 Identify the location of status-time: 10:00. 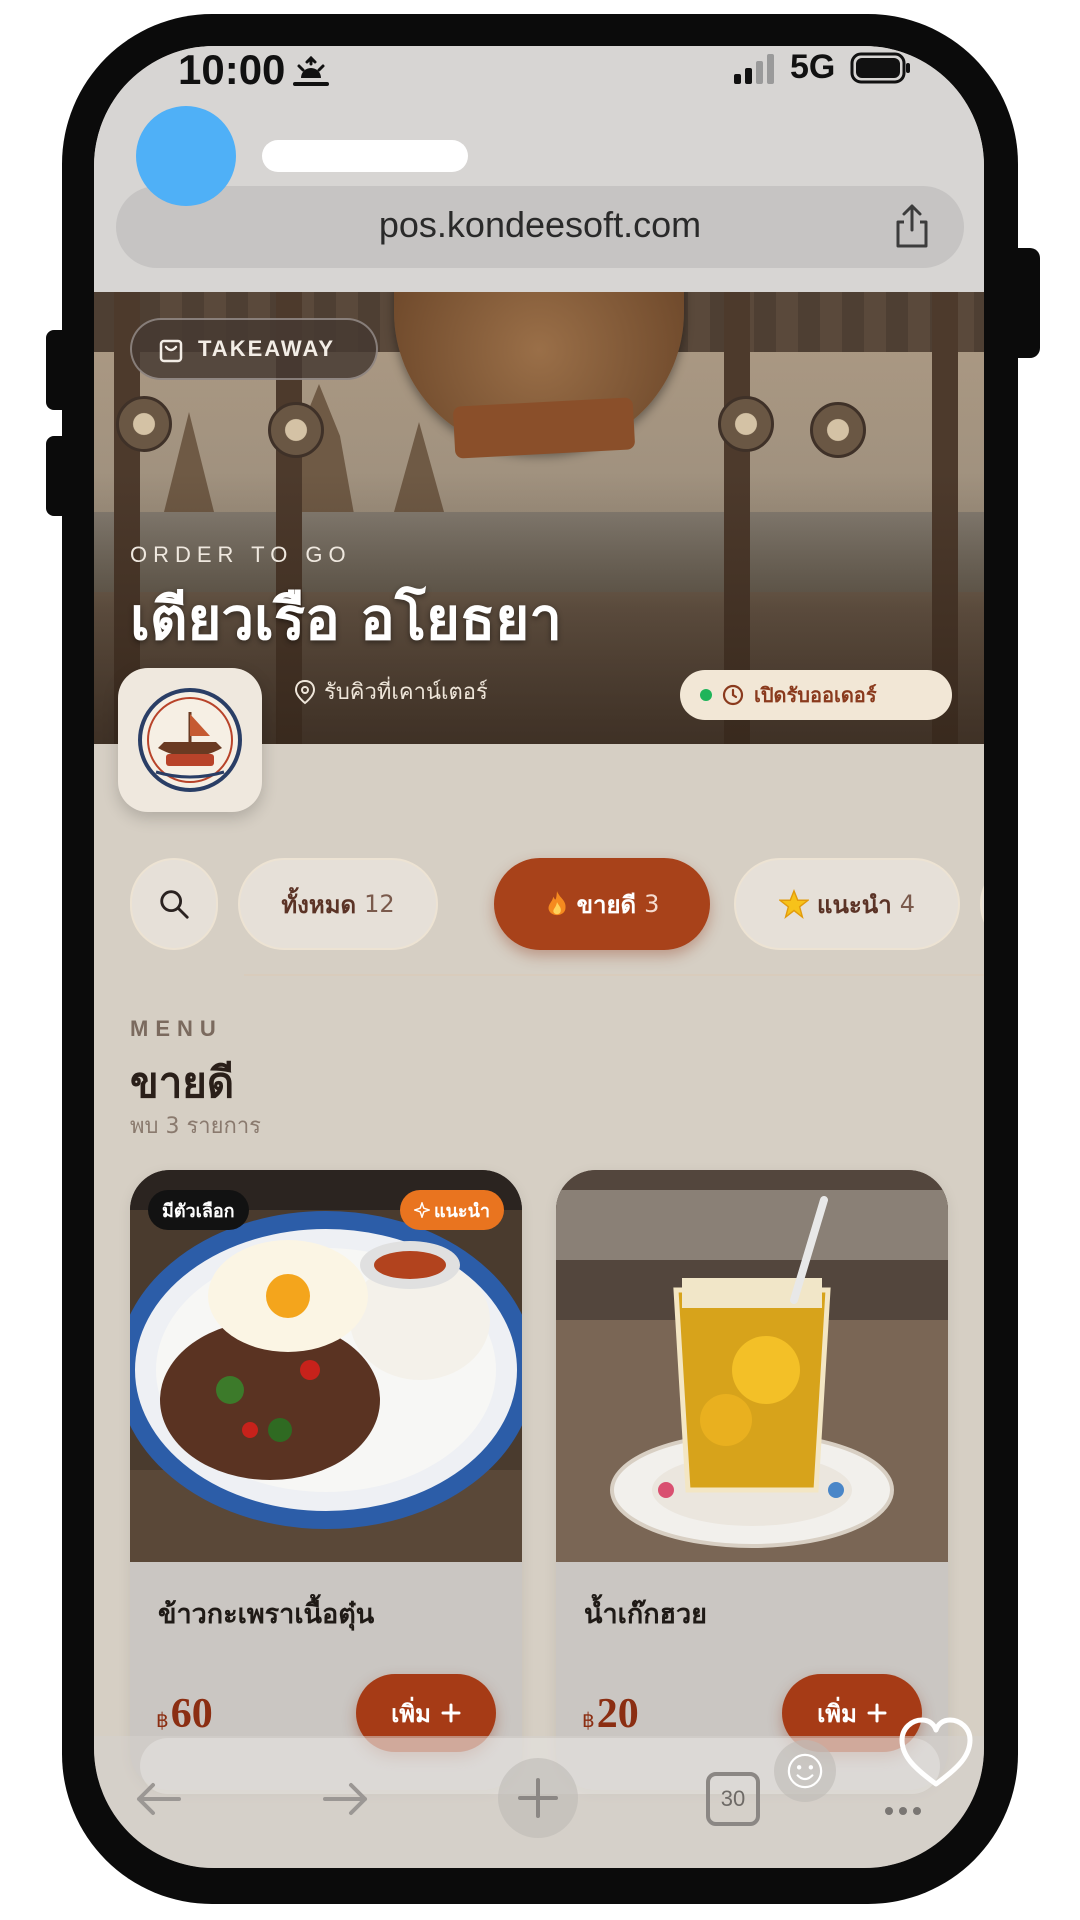
(232, 69).